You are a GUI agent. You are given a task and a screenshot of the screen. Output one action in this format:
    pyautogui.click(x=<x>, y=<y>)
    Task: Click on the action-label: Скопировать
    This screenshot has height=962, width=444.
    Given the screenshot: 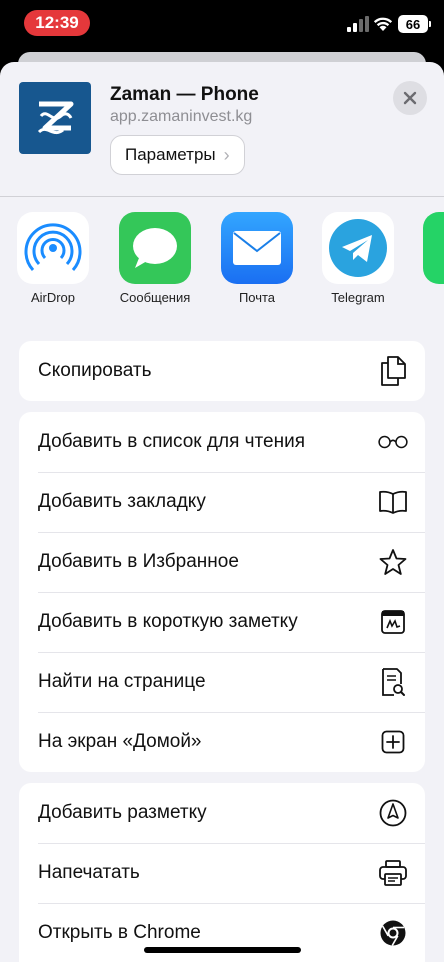 What is the action you would take?
    pyautogui.click(x=95, y=370)
    